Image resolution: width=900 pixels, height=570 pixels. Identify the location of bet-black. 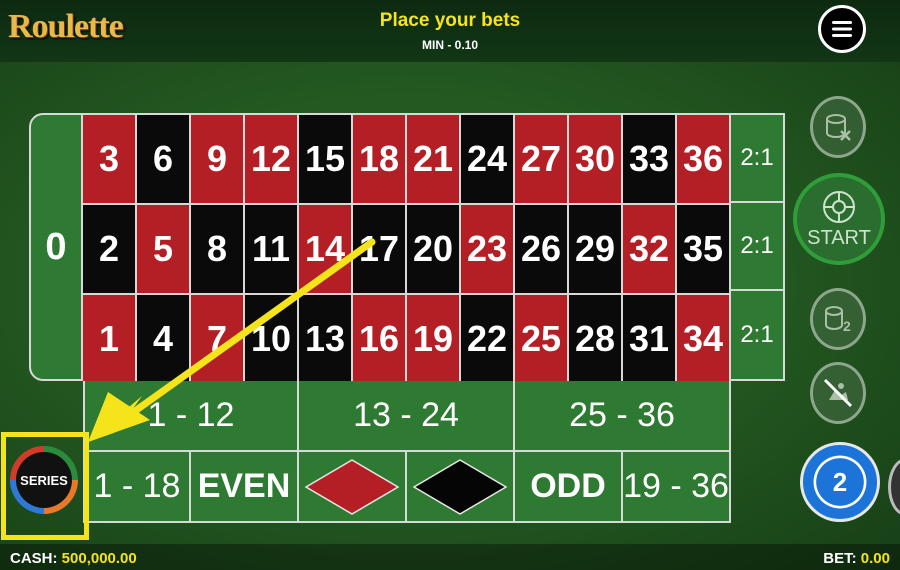
(461, 487).